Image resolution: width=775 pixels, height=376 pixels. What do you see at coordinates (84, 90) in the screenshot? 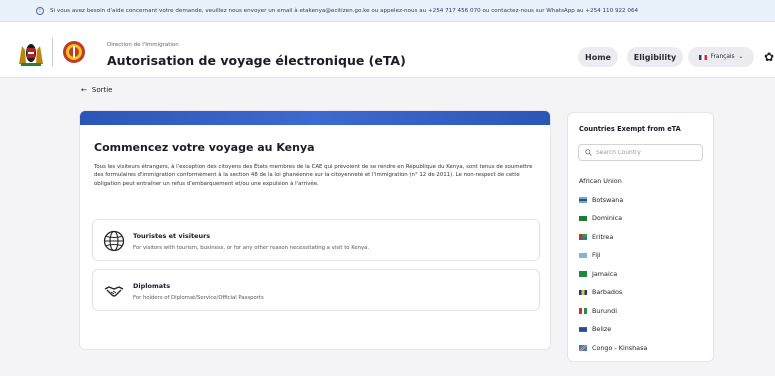
I see `arrow-left-icon: ←` at bounding box center [84, 90].